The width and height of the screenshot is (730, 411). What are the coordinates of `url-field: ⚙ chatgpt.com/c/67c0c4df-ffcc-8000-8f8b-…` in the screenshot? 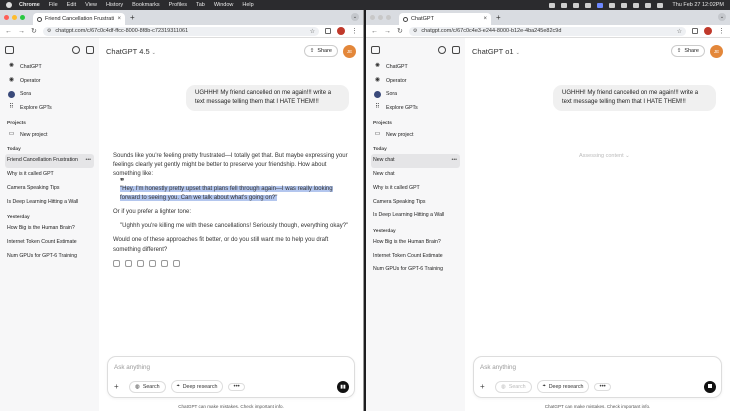 It's located at (180, 31).